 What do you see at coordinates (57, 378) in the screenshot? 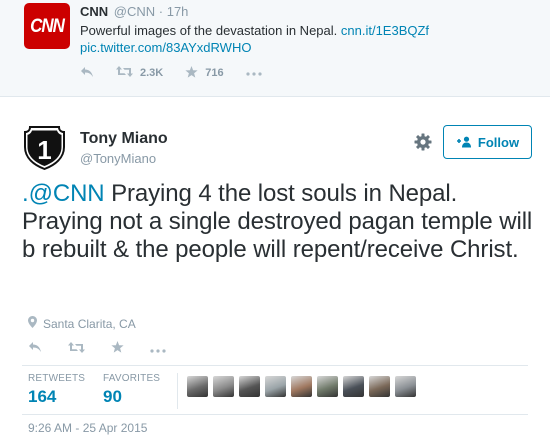
I see `retweets-label: RETWEETS` at bounding box center [57, 378].